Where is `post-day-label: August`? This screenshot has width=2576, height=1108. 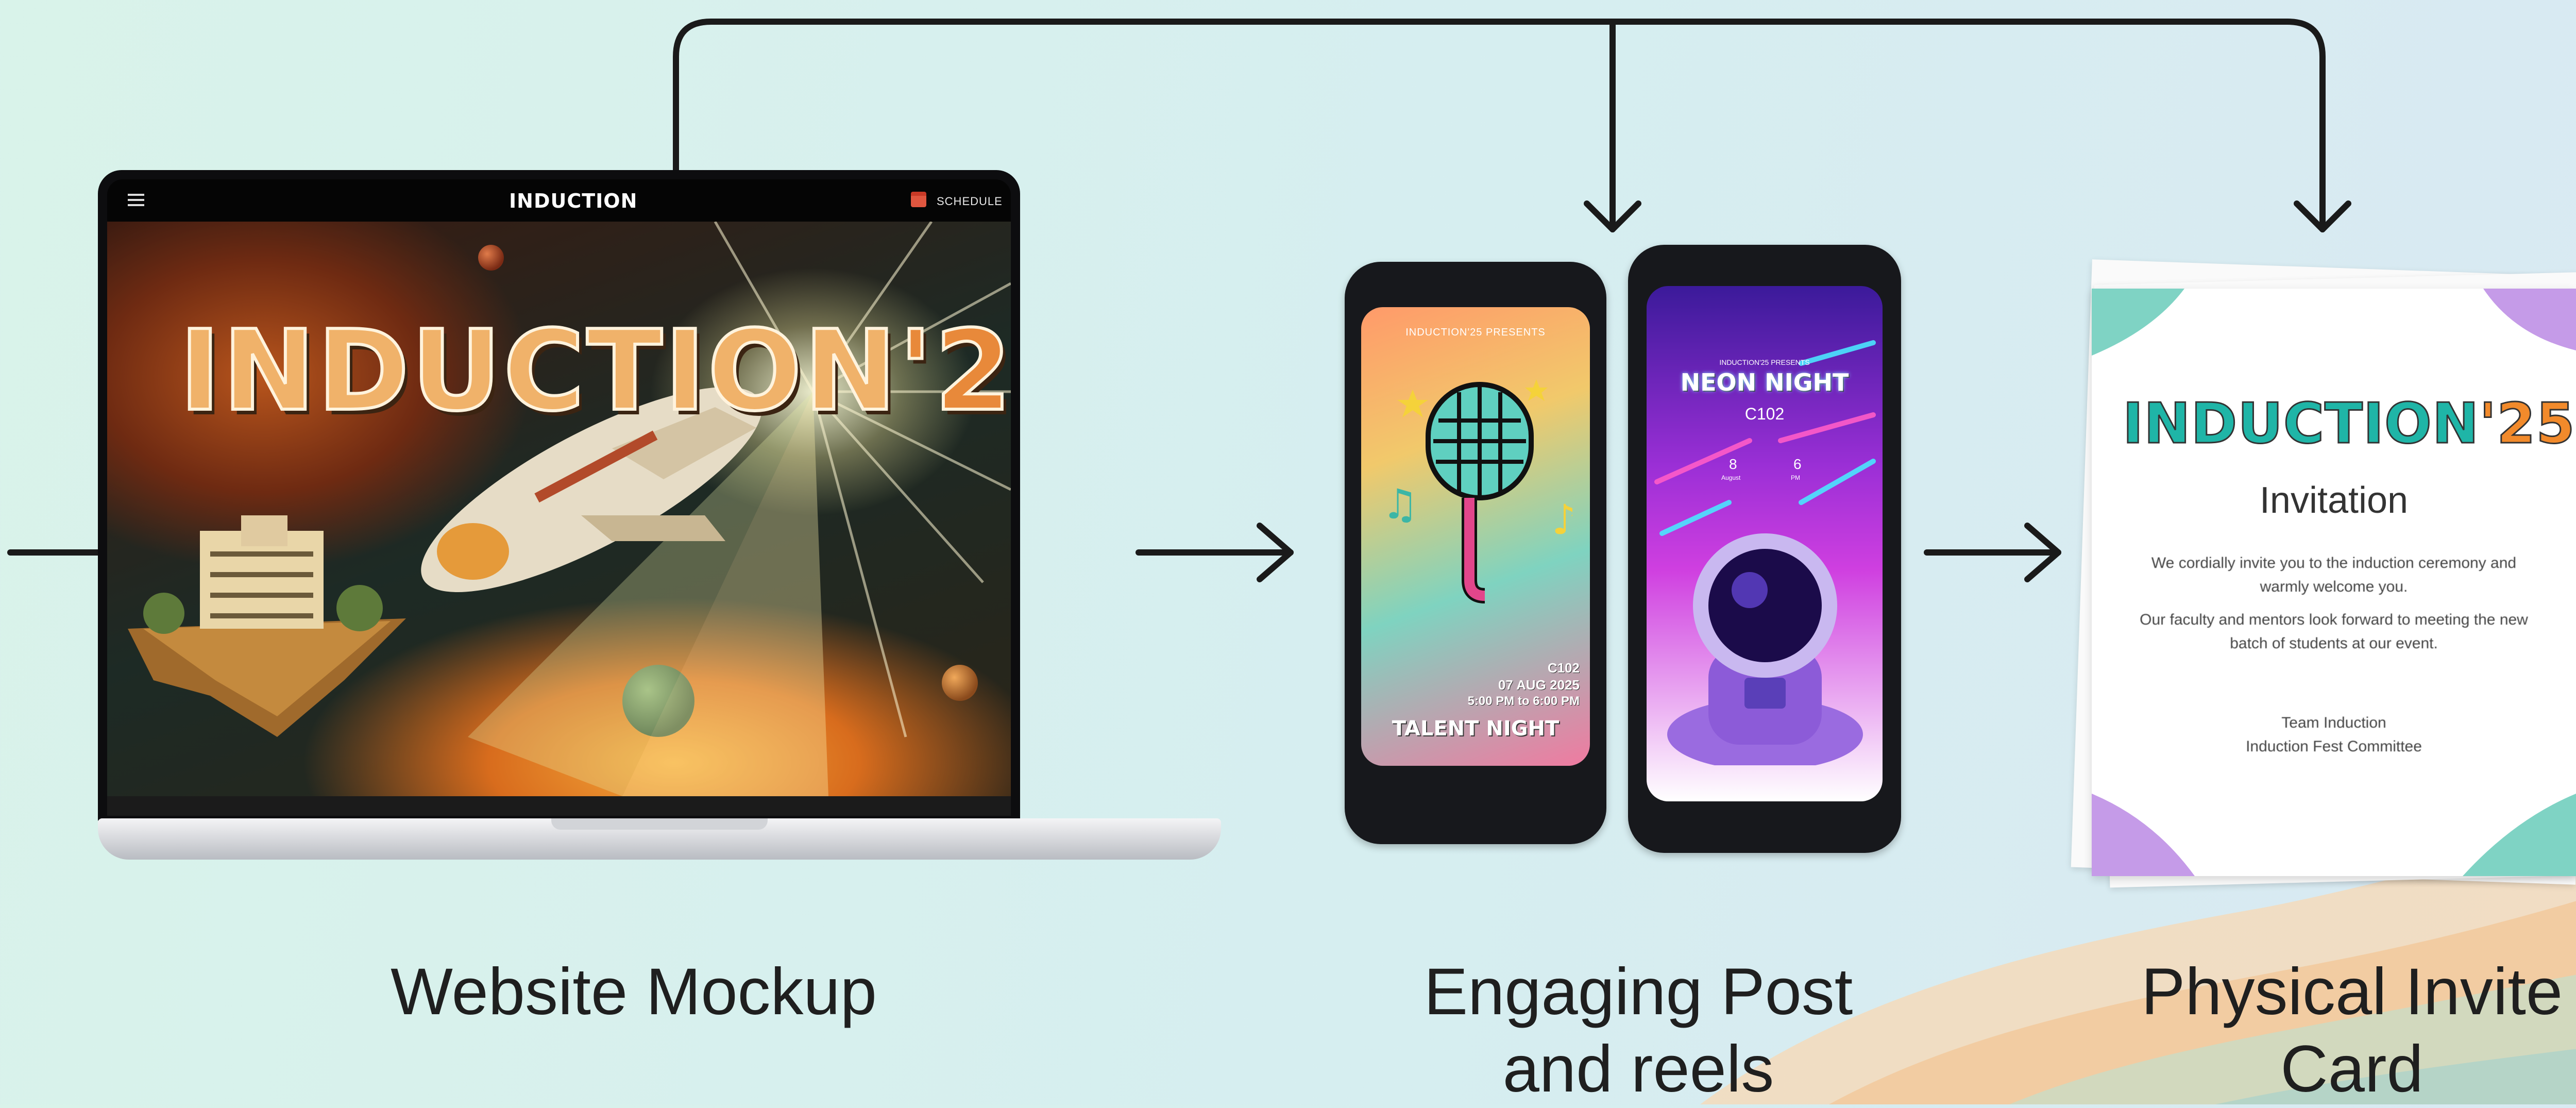
post-day-label: August is located at coordinates (1731, 477).